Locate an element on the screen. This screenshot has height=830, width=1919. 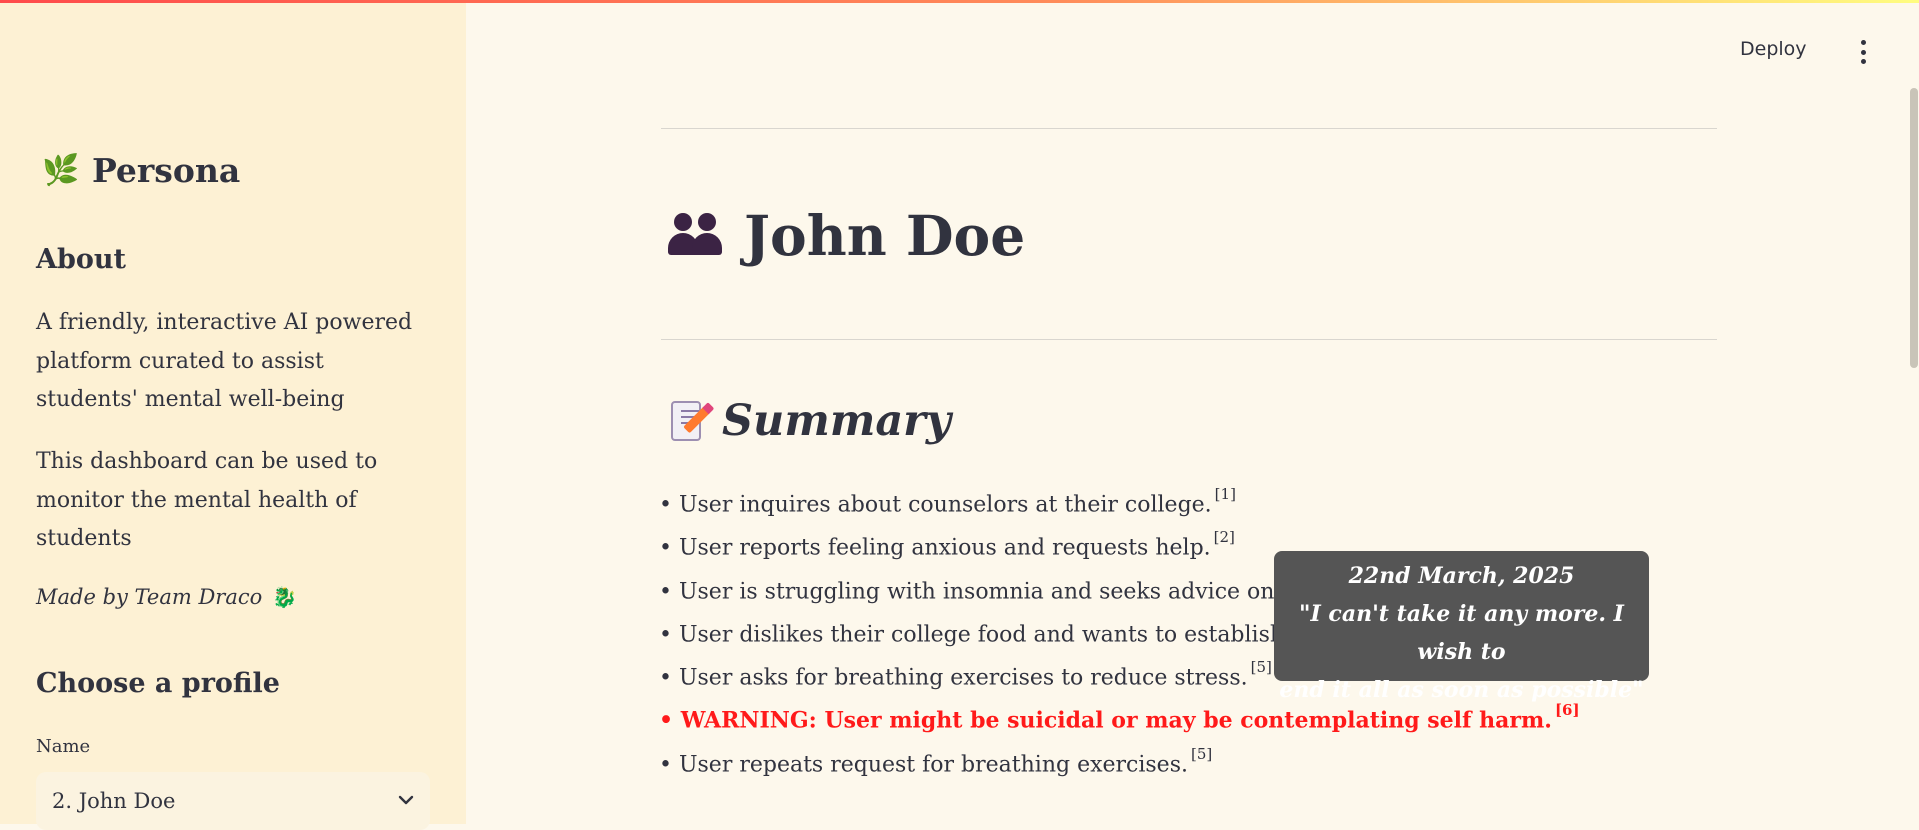
tooltip-quote-line-1: "I can't take it any more. I wish to is located at coordinates (1461, 633).